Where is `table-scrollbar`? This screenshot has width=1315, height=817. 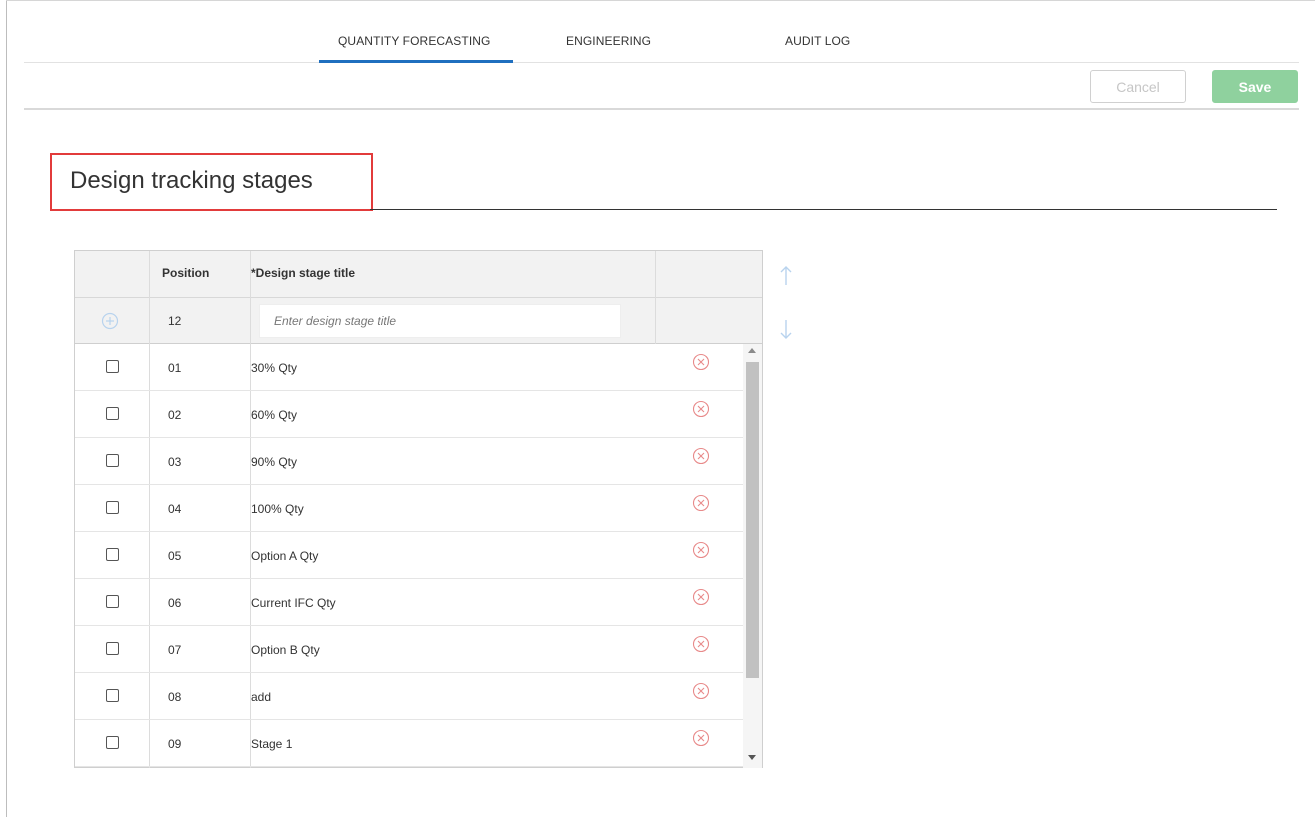
table-scrollbar is located at coordinates (752, 556).